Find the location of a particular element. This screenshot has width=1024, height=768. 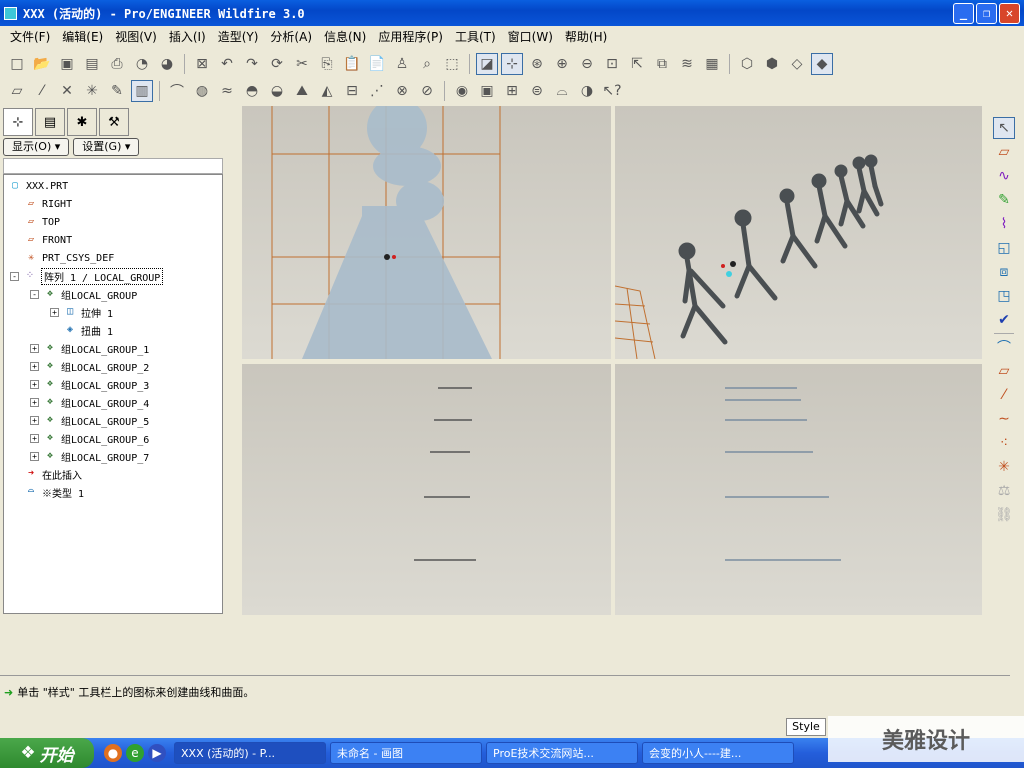

menu-window: 窗口(W) is located at coordinates (530, 36).